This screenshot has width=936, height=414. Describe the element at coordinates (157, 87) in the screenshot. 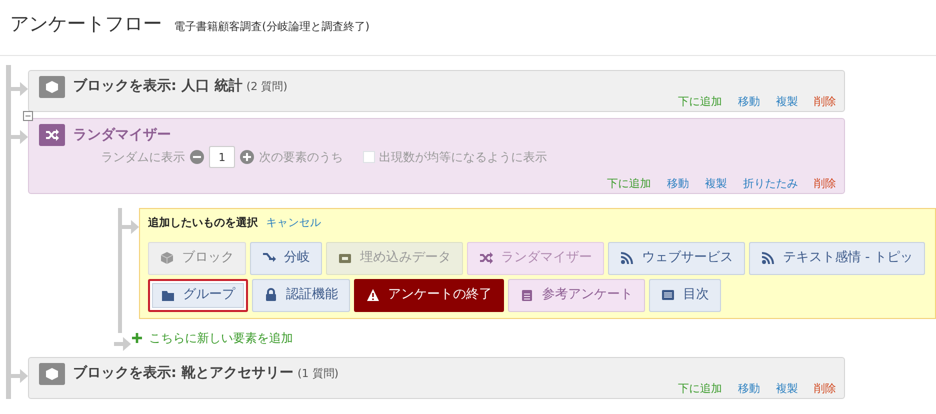

I see `block-title: ブロックを表示: 人口 統計` at that location.